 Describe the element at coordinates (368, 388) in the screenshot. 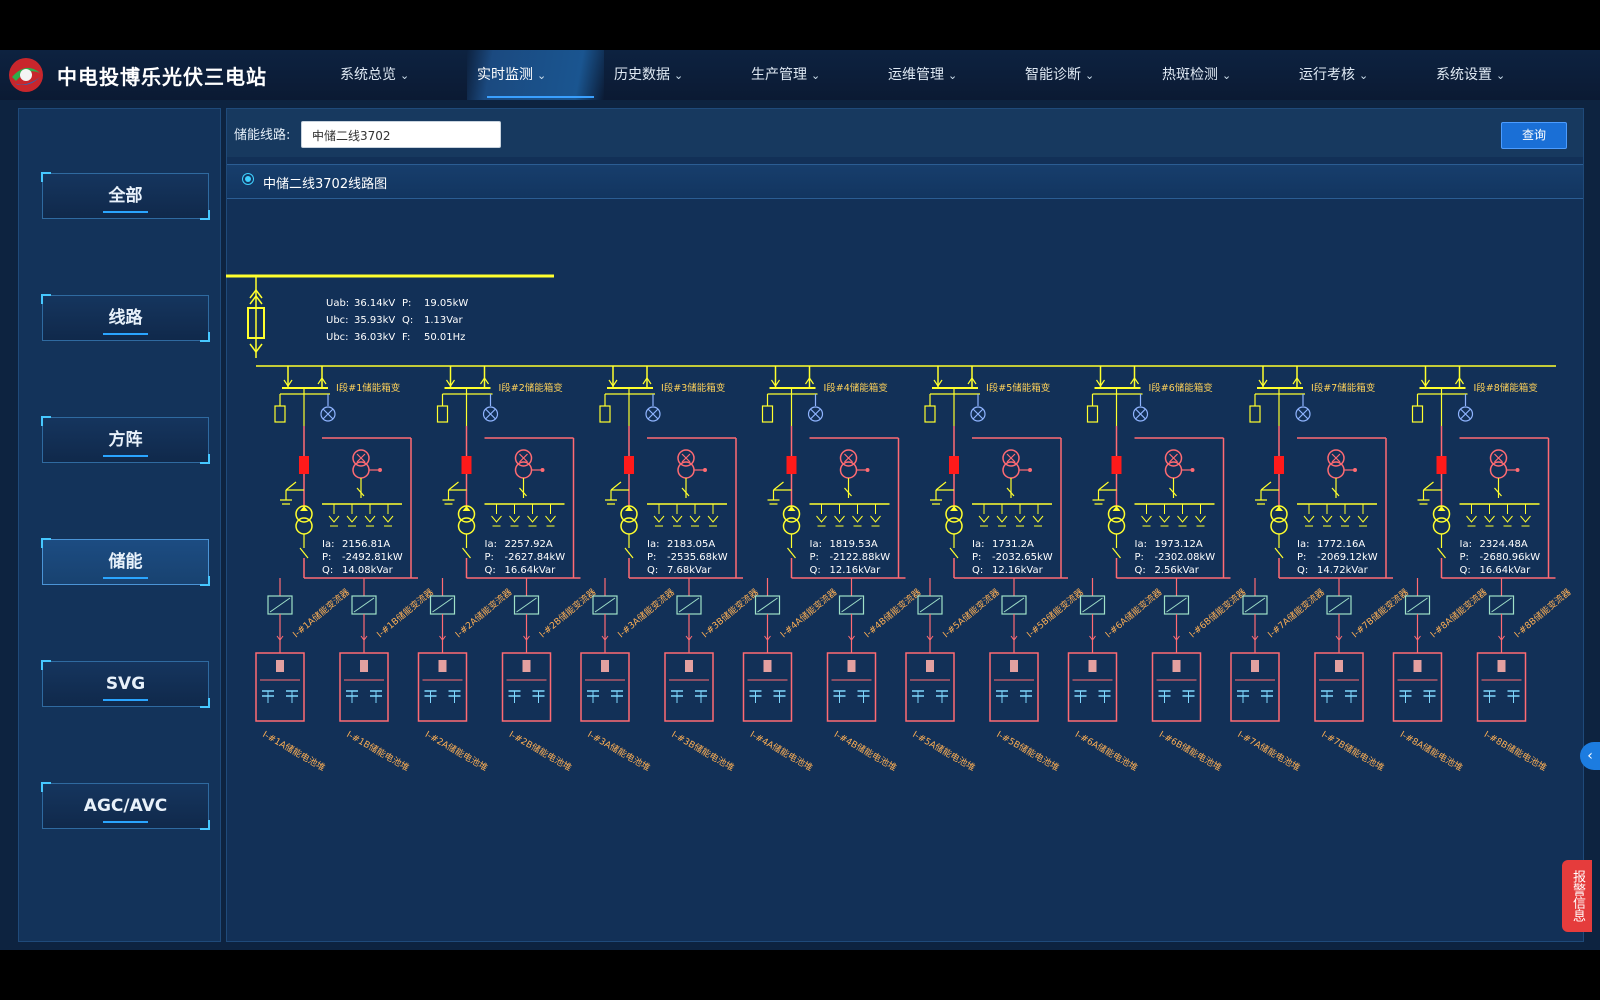

I see `transformer-name: I段#1储能箱变` at that location.